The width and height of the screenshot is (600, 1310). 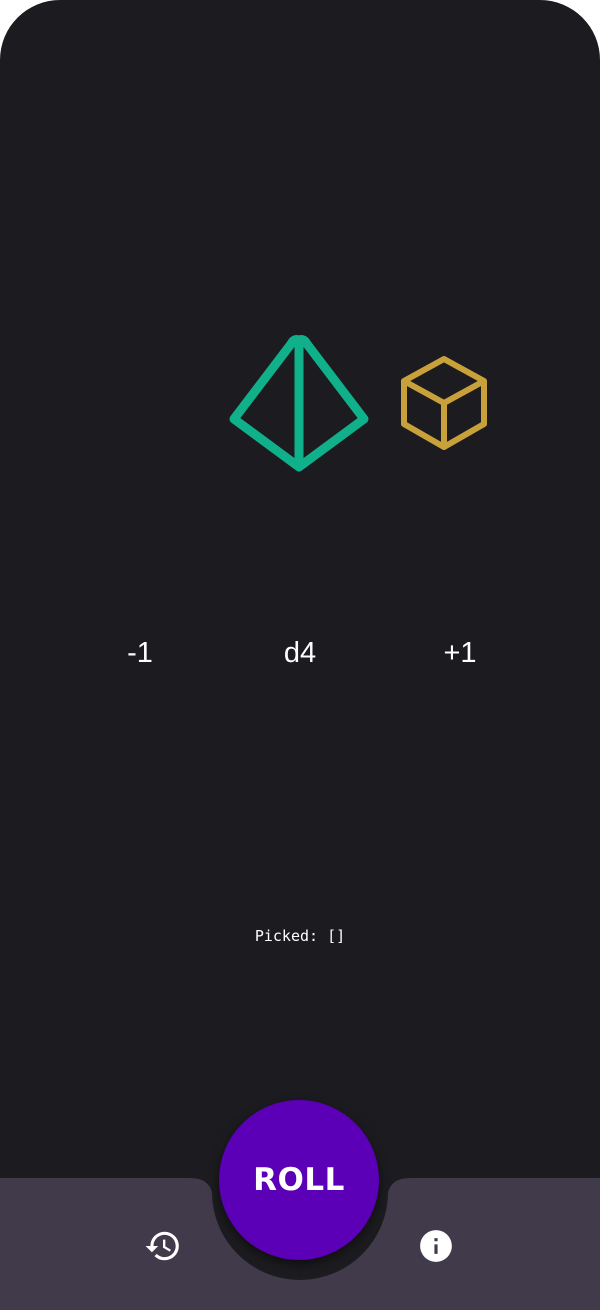 I want to click on info-icon, so click(x=436, y=1246).